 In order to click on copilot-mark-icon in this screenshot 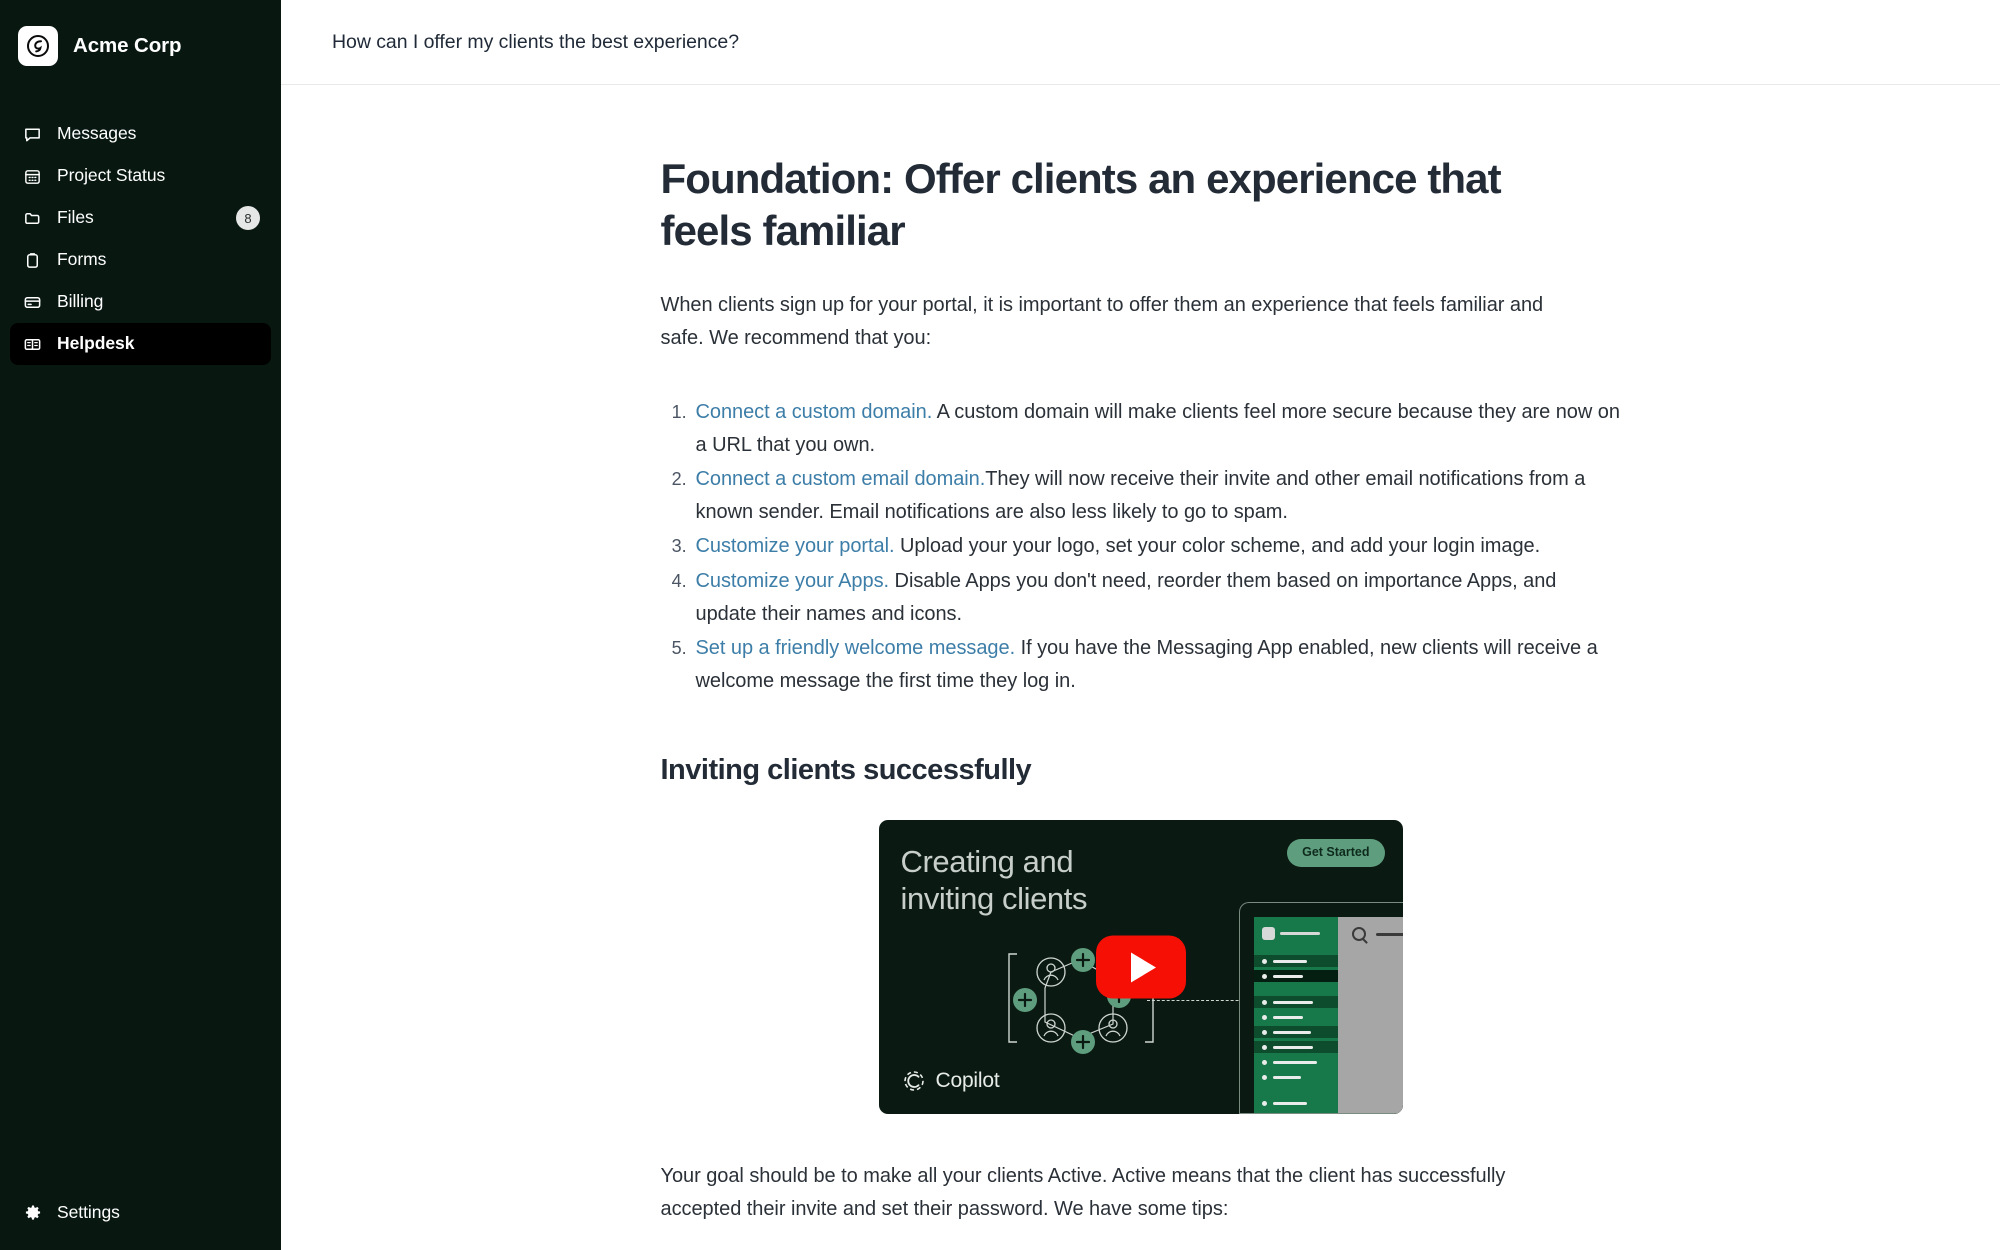, I will do `click(913, 1081)`.